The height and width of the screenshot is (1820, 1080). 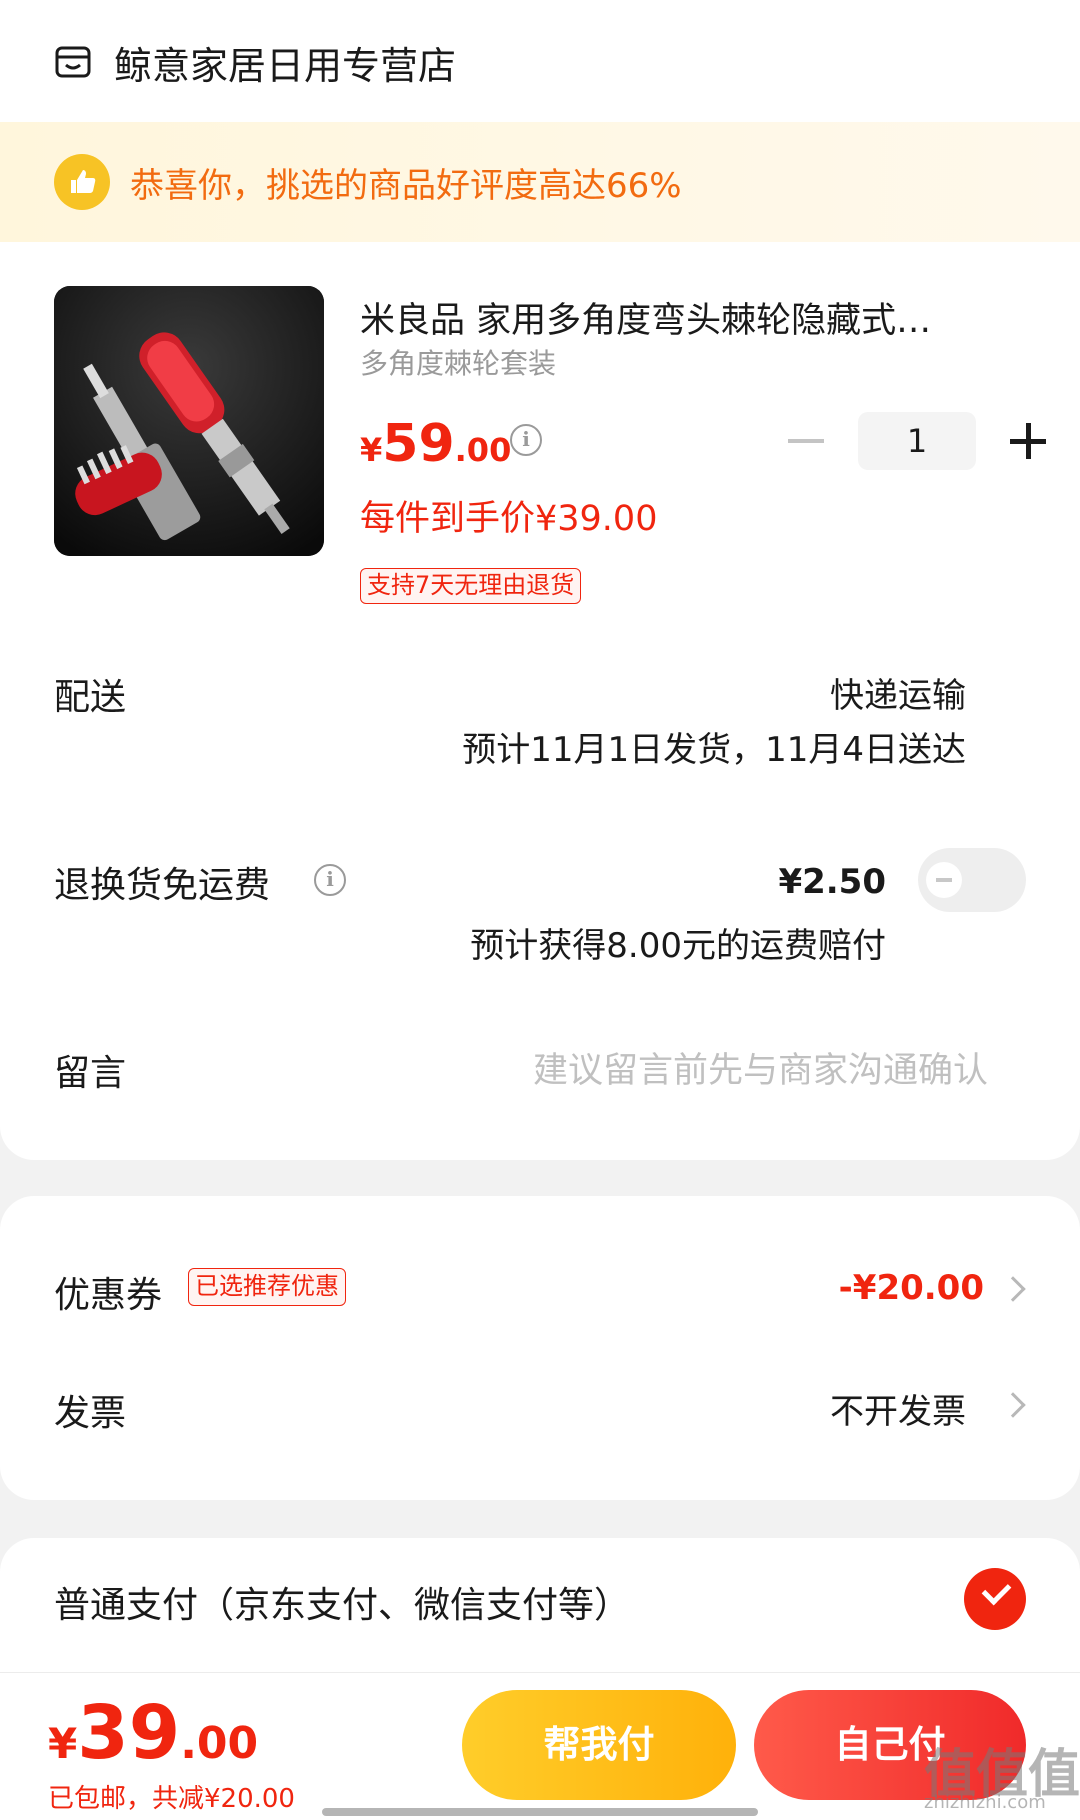 I want to click on product-spec: 多角度棘轮套装, so click(x=458, y=362).